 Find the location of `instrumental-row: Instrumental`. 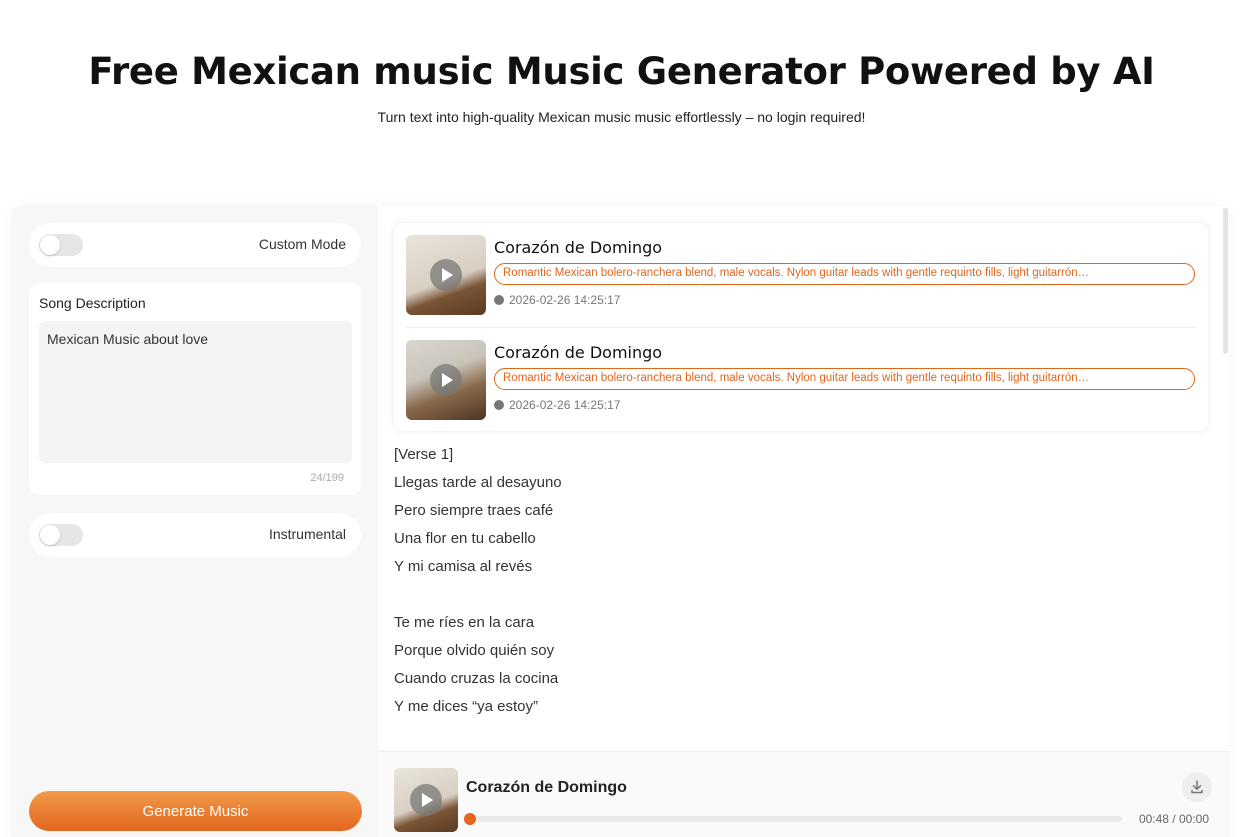

instrumental-row: Instrumental is located at coordinates (195, 535).